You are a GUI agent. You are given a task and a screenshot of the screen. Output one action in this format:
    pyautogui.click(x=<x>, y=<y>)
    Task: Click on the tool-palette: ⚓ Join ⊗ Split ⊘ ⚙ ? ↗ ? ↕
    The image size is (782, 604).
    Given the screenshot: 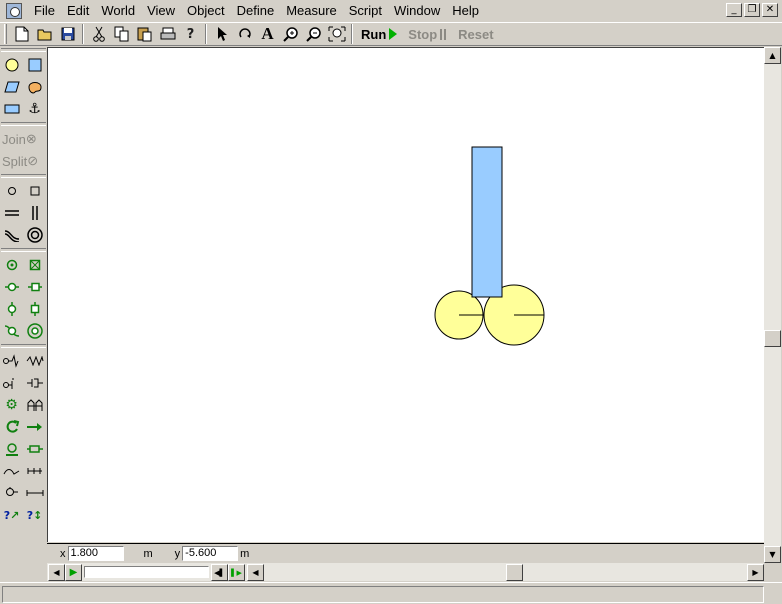 What is the action you would take?
    pyautogui.click(x=23, y=314)
    